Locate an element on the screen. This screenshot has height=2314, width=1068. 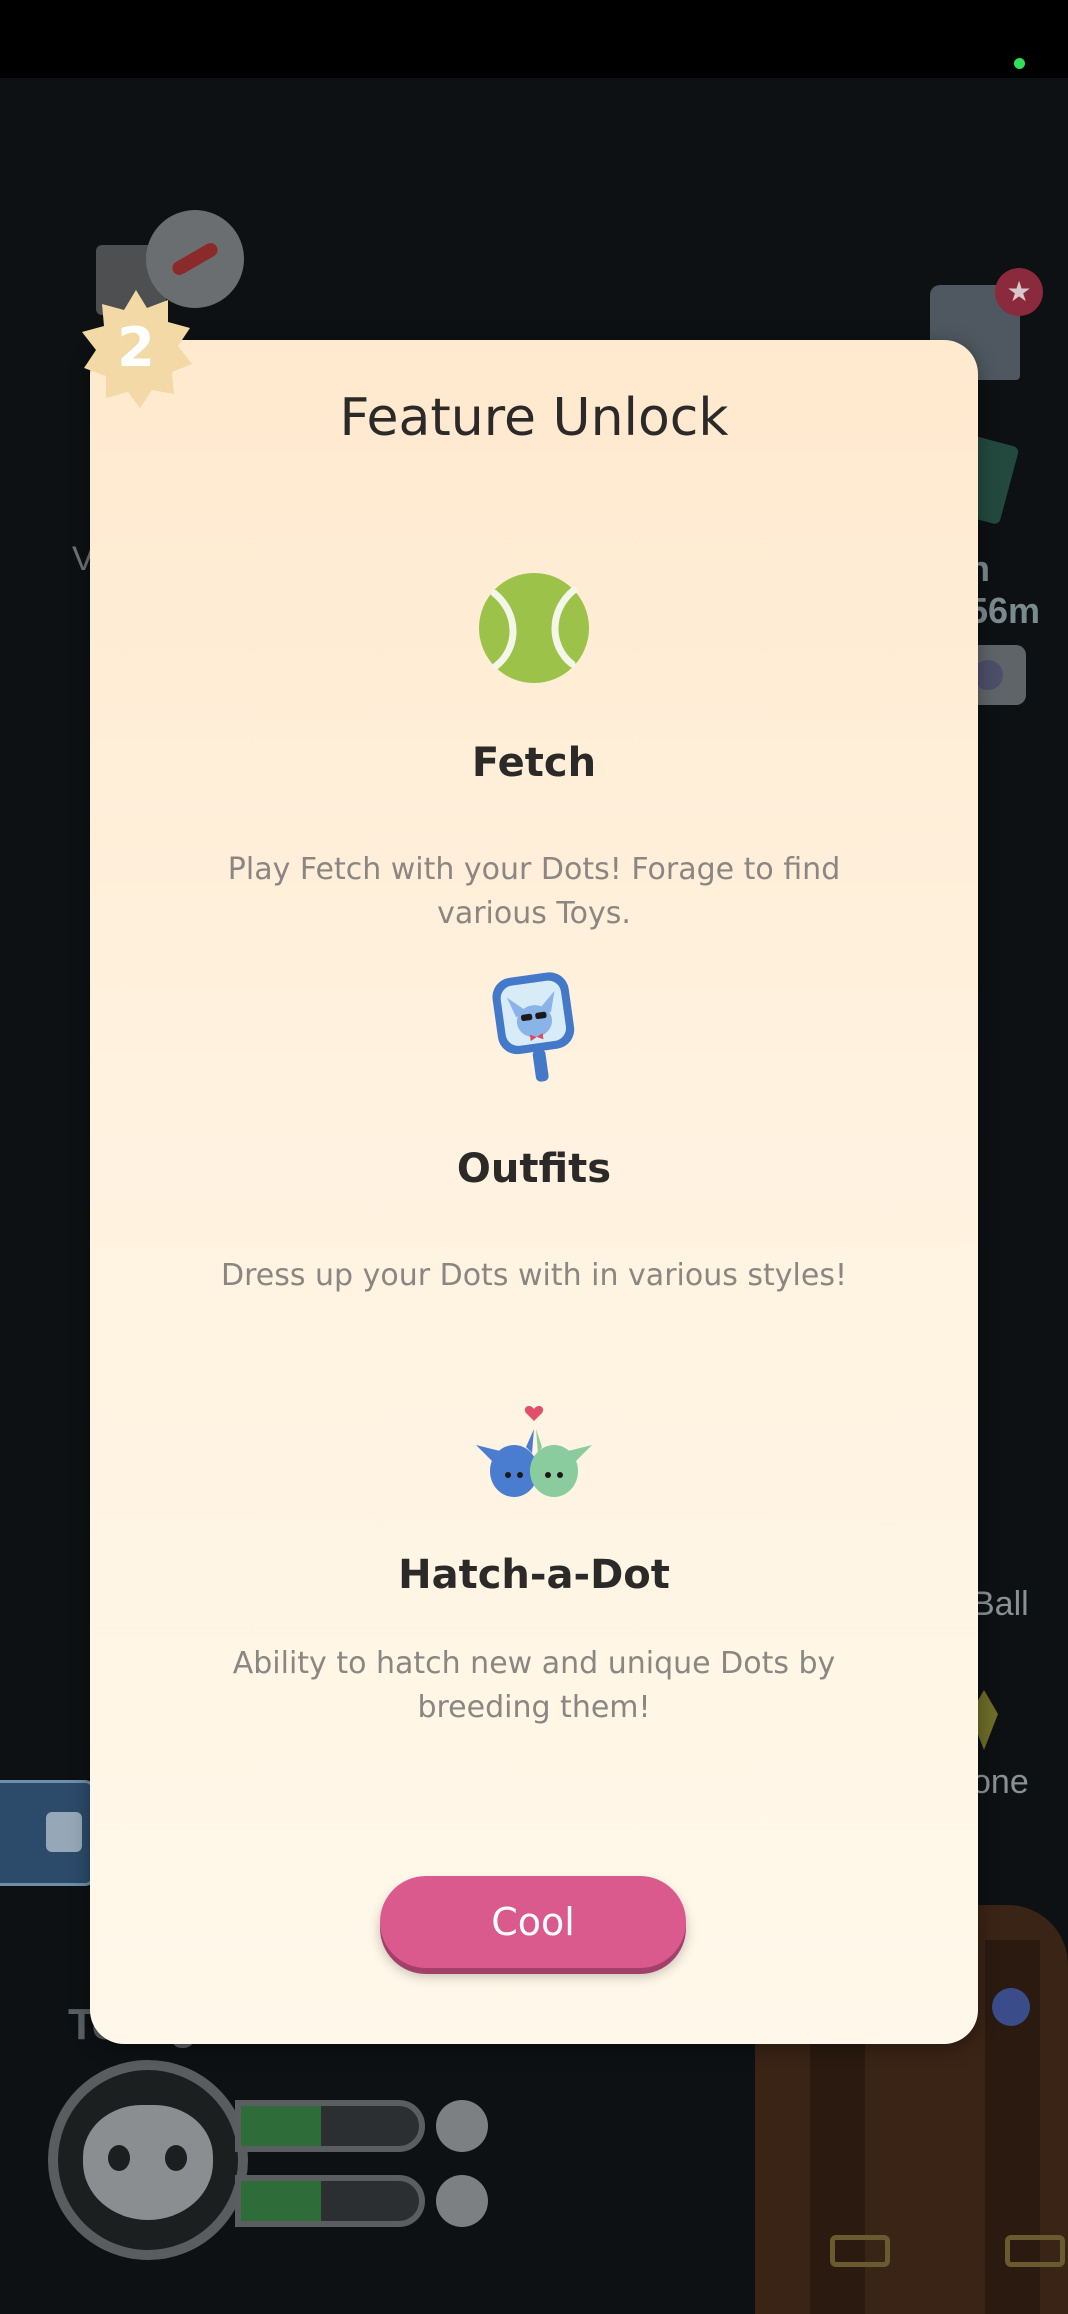
hatch-dots-icon is located at coordinates (534, 1451).